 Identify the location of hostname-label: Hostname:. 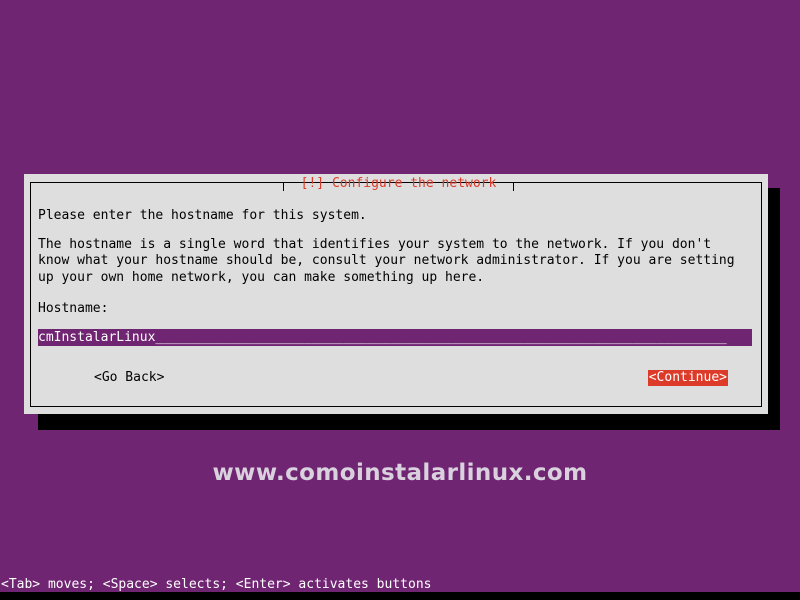
(73, 308).